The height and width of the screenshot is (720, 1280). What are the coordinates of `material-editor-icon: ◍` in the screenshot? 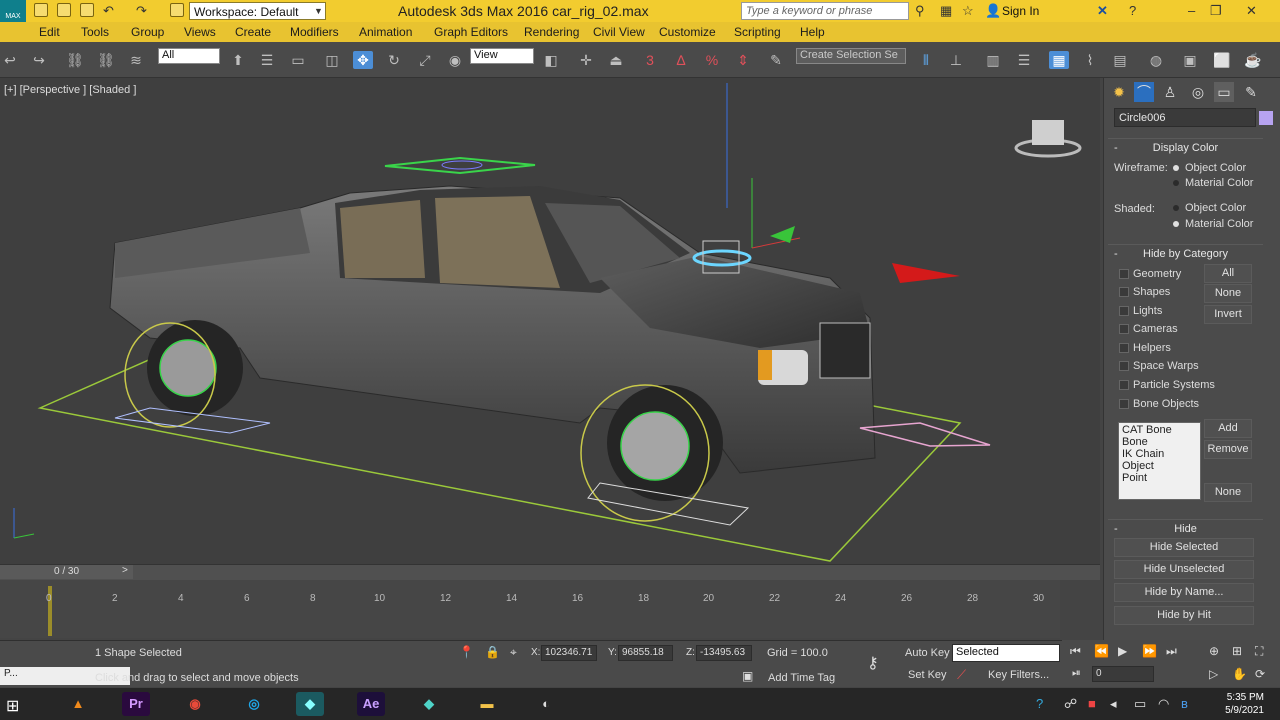 It's located at (1156, 60).